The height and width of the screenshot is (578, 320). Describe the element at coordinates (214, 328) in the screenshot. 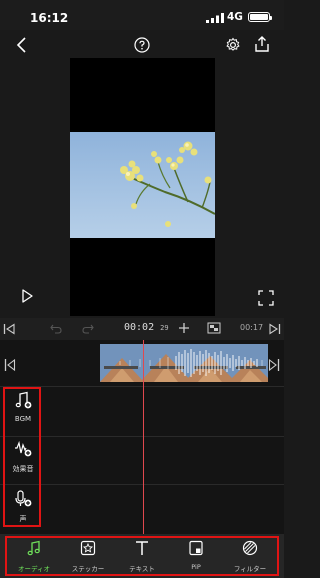

I see `aspect-ratio-icon` at that location.